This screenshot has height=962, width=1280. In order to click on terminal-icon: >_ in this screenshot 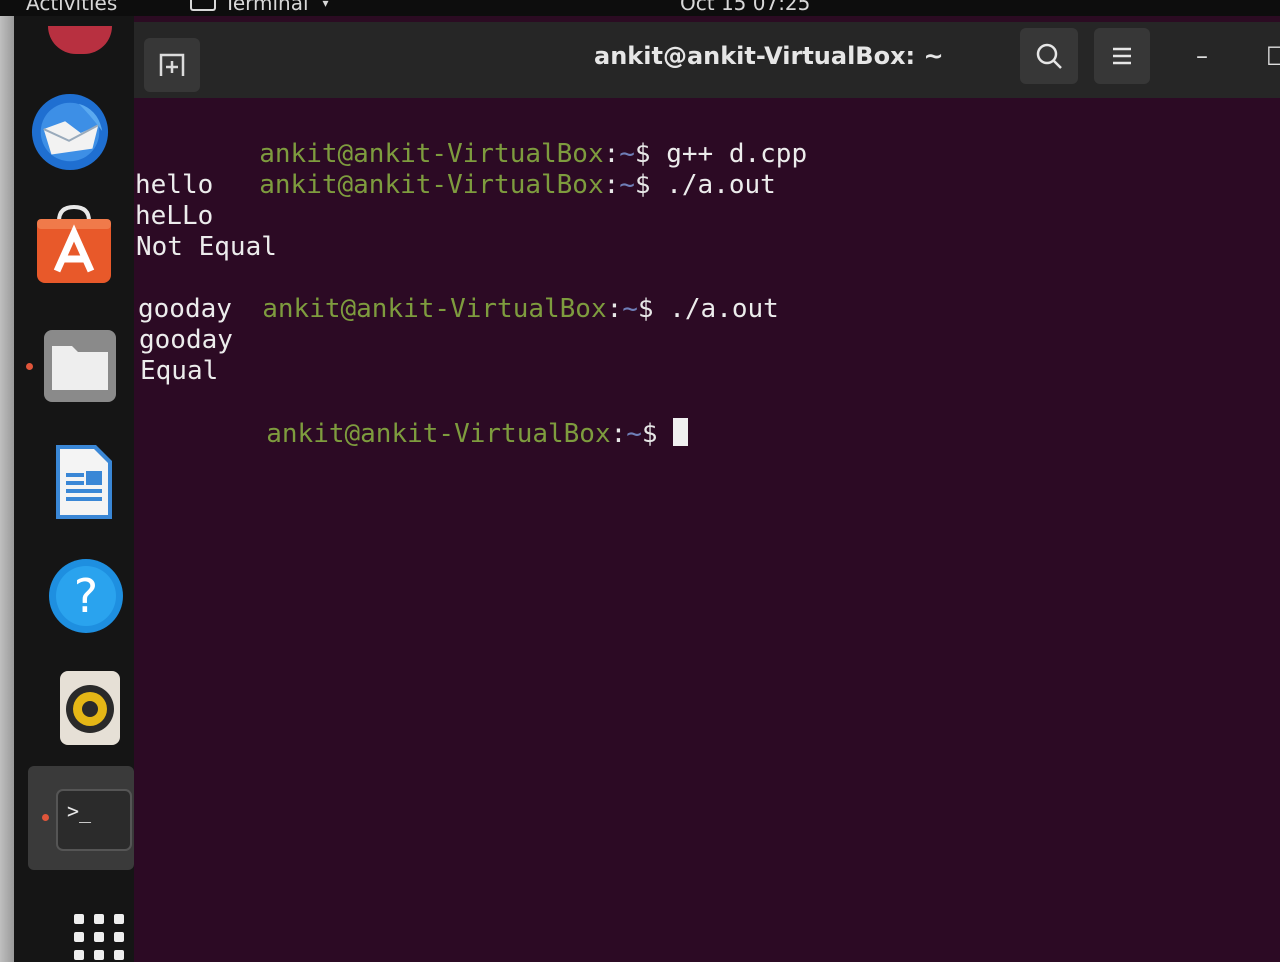, I will do `click(94, 820)`.